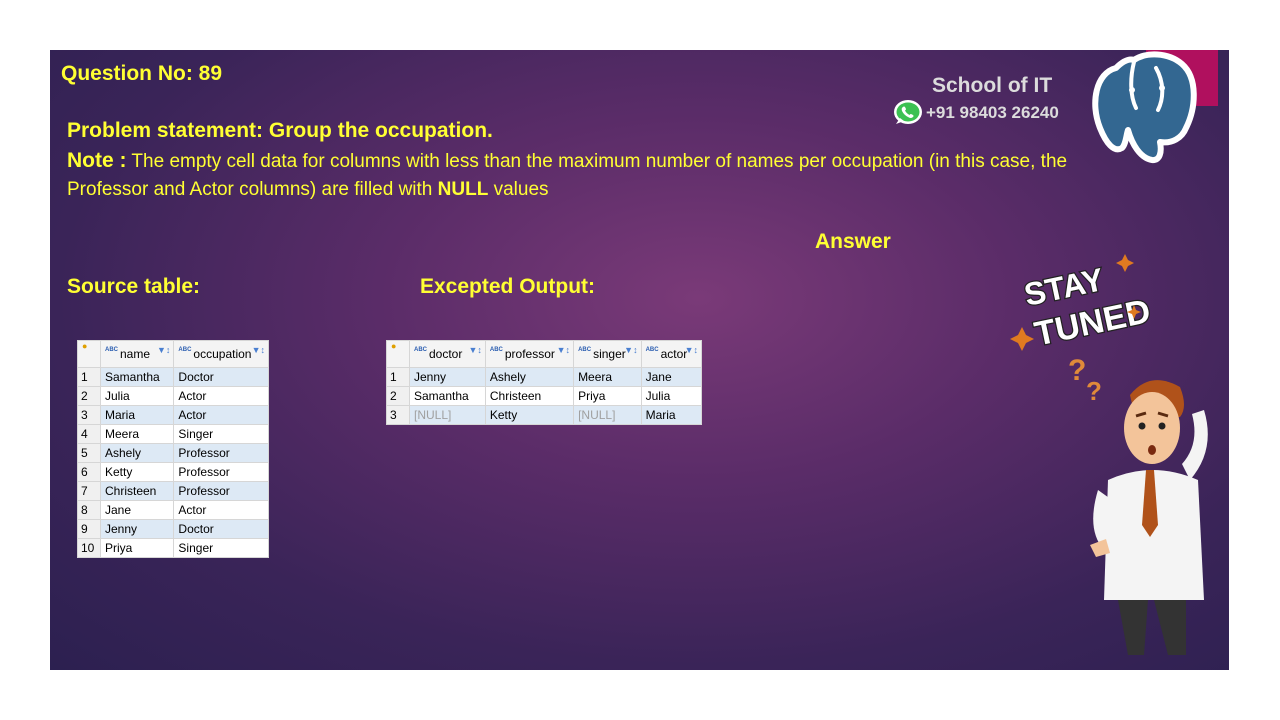 The width and height of the screenshot is (1280, 720). I want to click on table-row: 4 Meera Singer, so click(173, 434).